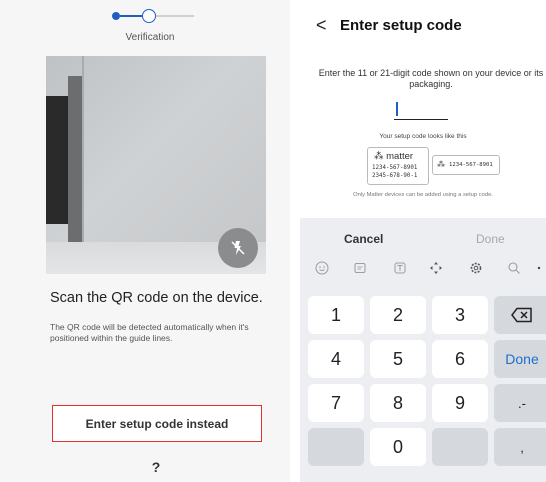 This screenshot has width=546, height=482. What do you see at coordinates (460, 403) in the screenshot?
I see `key-9: 9` at bounding box center [460, 403].